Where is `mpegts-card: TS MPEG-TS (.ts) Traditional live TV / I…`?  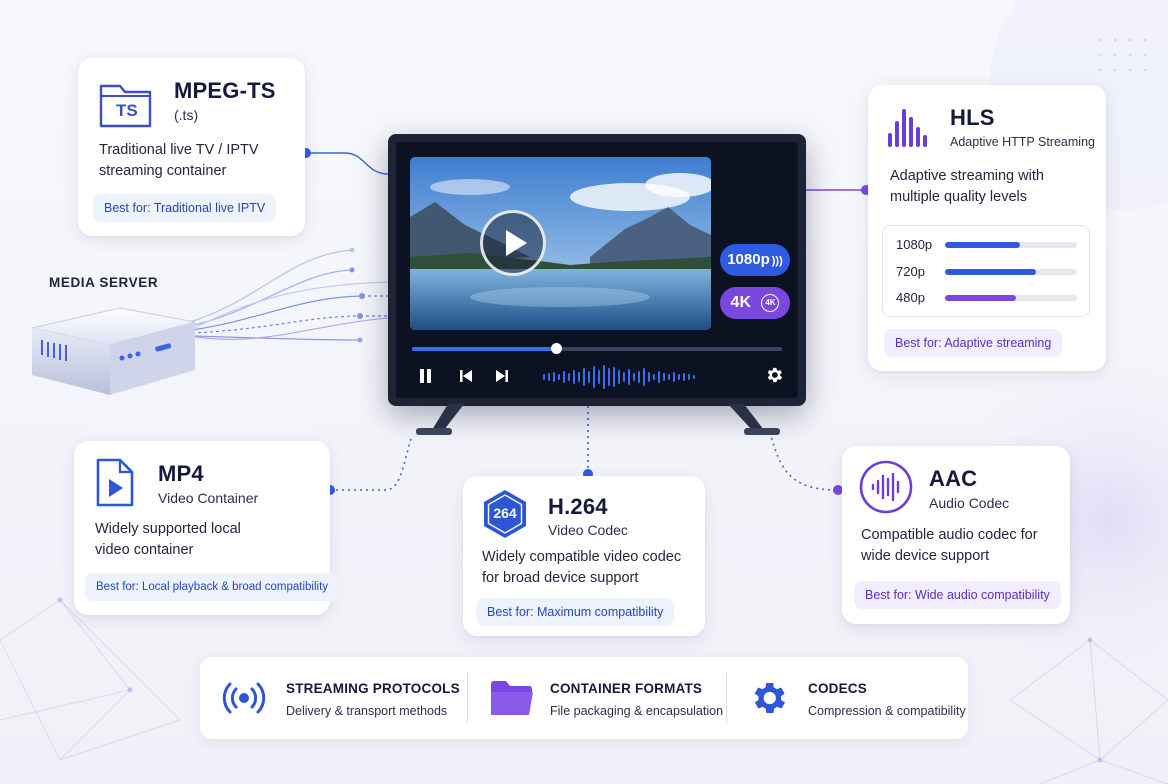
mpegts-card: TS MPEG-TS (.ts) Traditional live TV / I… is located at coordinates (191, 147).